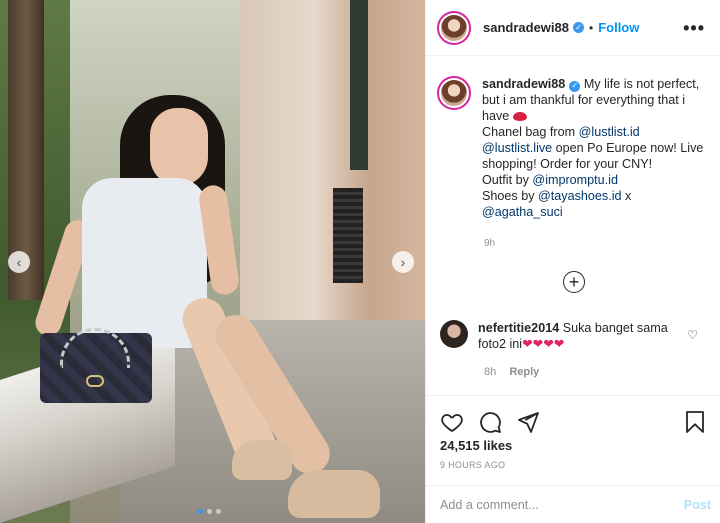  Describe the element at coordinates (454, 93) in the screenshot. I see `caption-avatar` at that location.